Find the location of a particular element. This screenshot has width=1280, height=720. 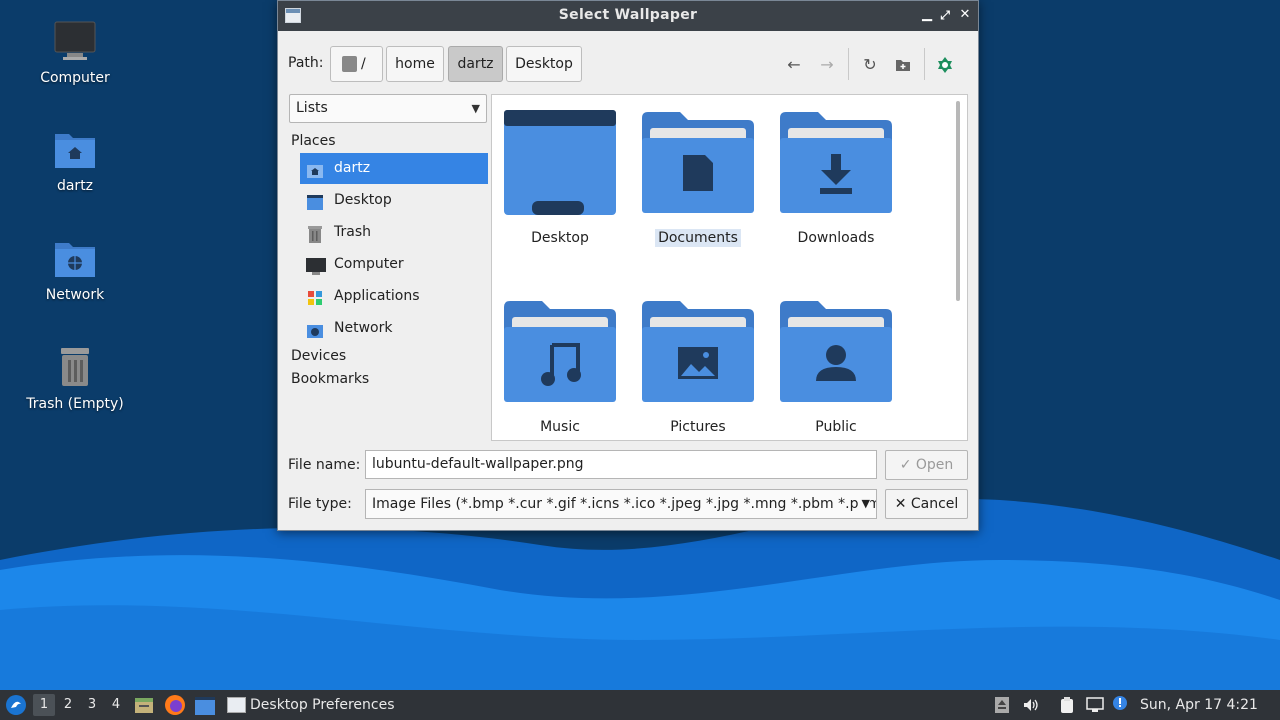

devices-heading: Devices is located at coordinates (318, 356).